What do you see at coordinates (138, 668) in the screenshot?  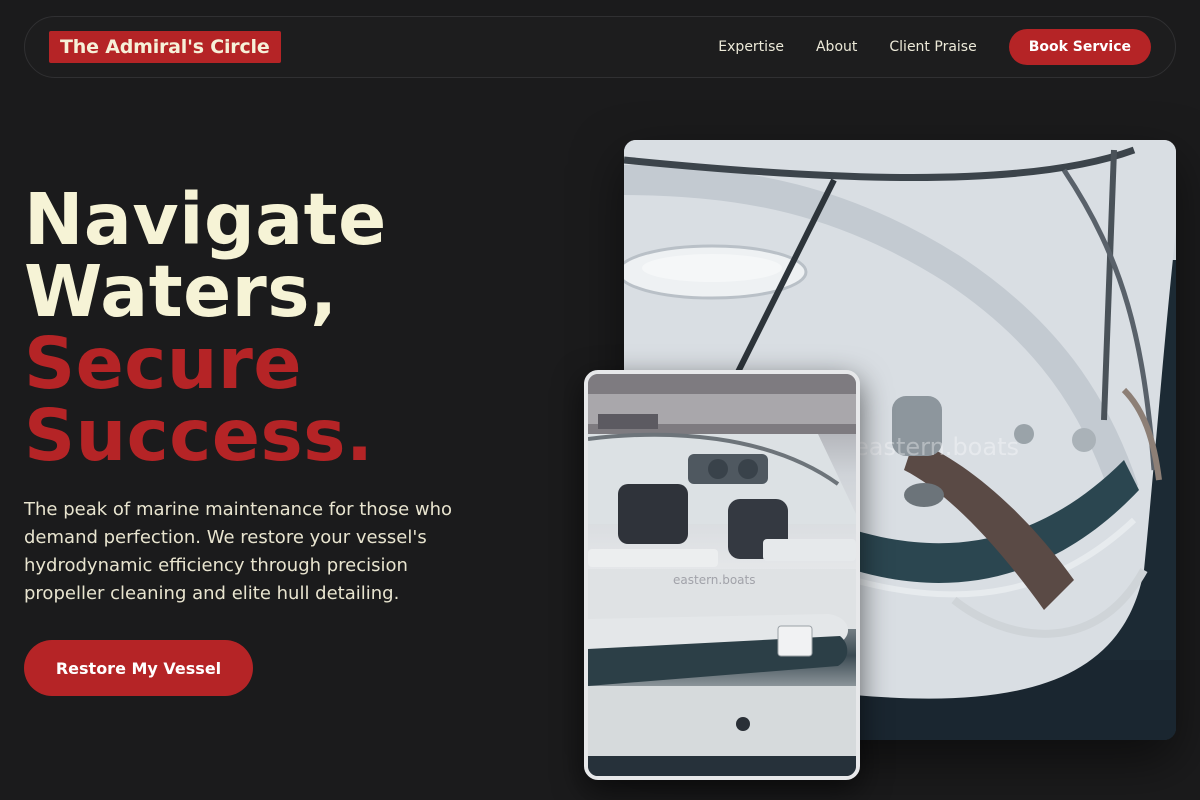 I see `restore-vessel-button: Restore My Vessel` at bounding box center [138, 668].